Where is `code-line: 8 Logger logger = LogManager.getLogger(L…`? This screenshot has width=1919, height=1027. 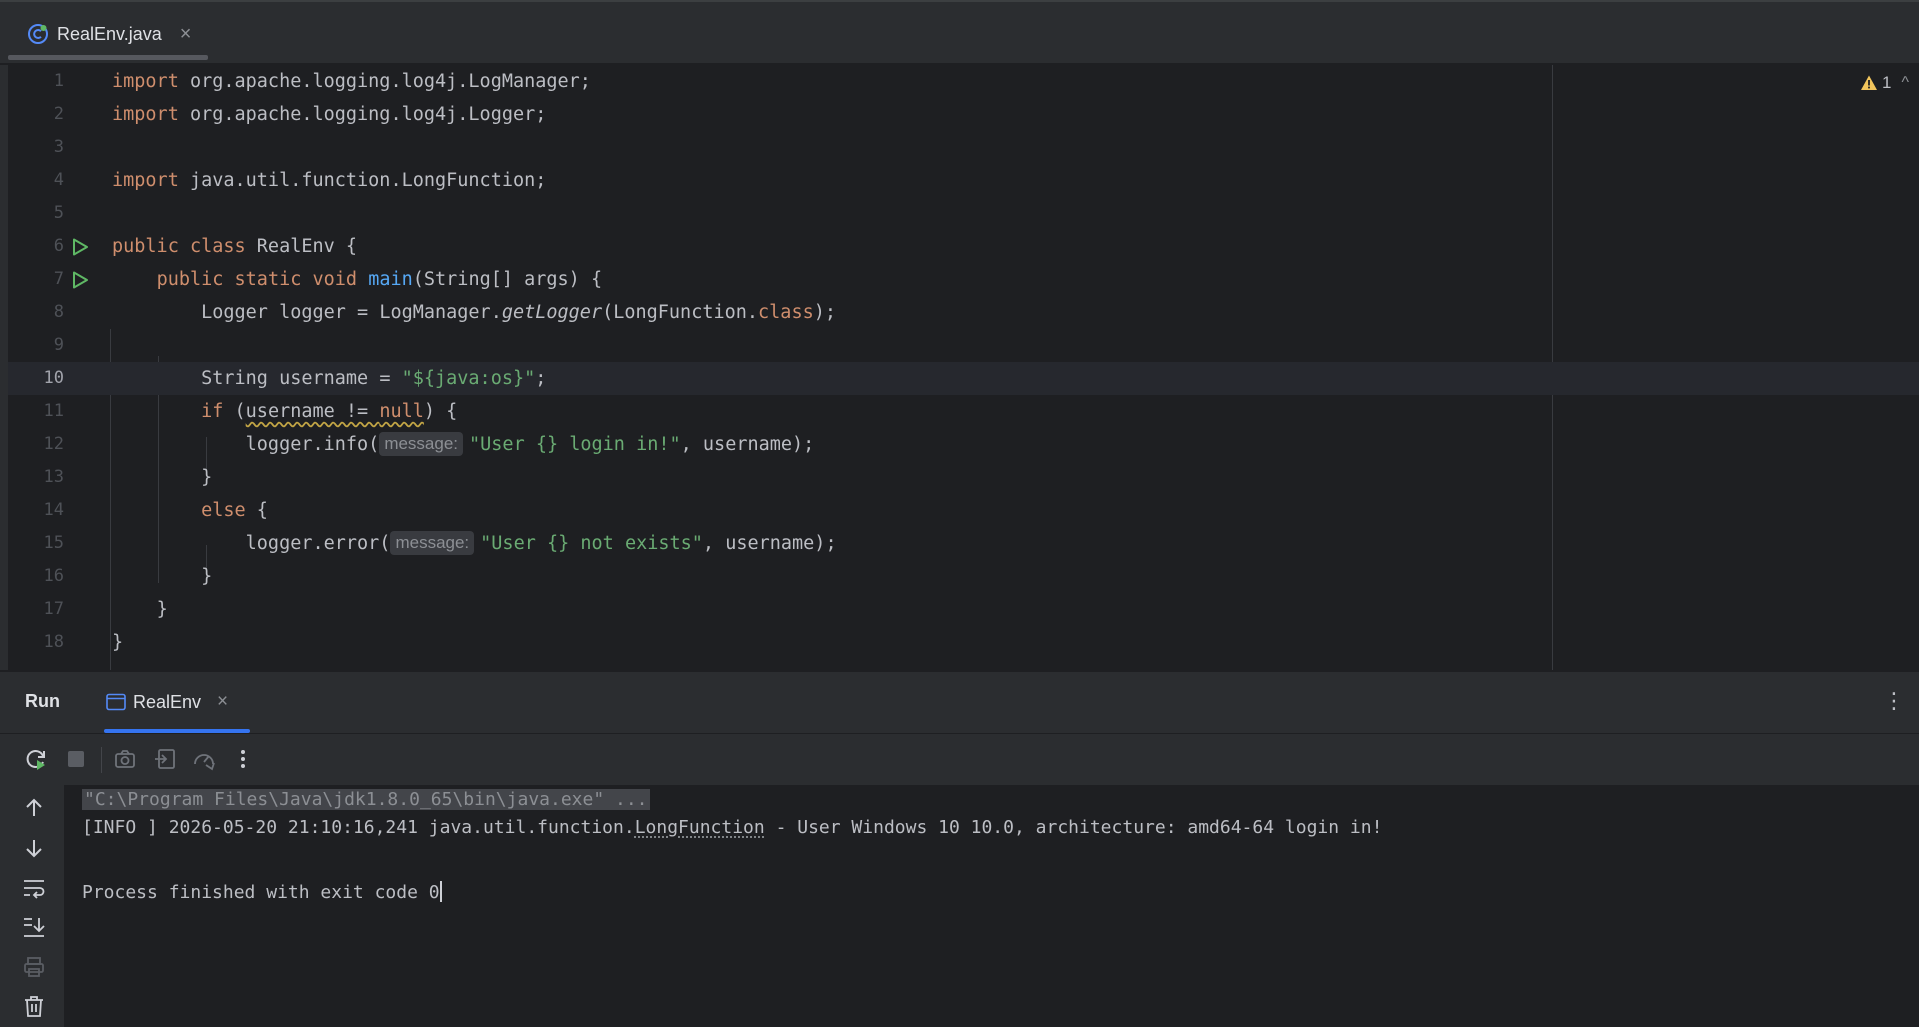
code-line: 8 Logger logger = LogManager.getLogger(L… is located at coordinates (963, 312).